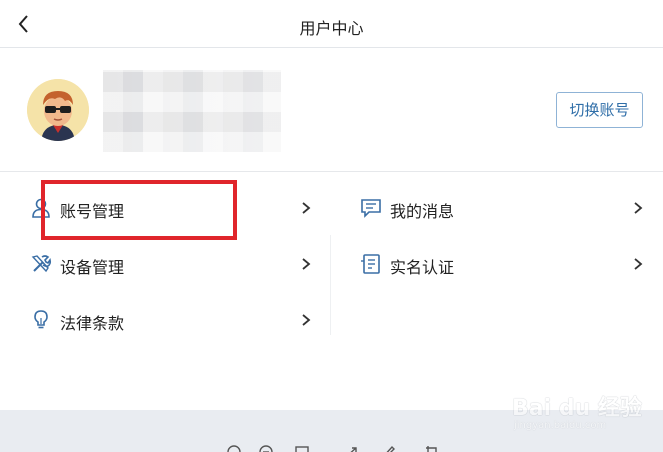 The height and width of the screenshot is (452, 663). What do you see at coordinates (330, 285) in the screenshot?
I see `column-divider` at bounding box center [330, 285].